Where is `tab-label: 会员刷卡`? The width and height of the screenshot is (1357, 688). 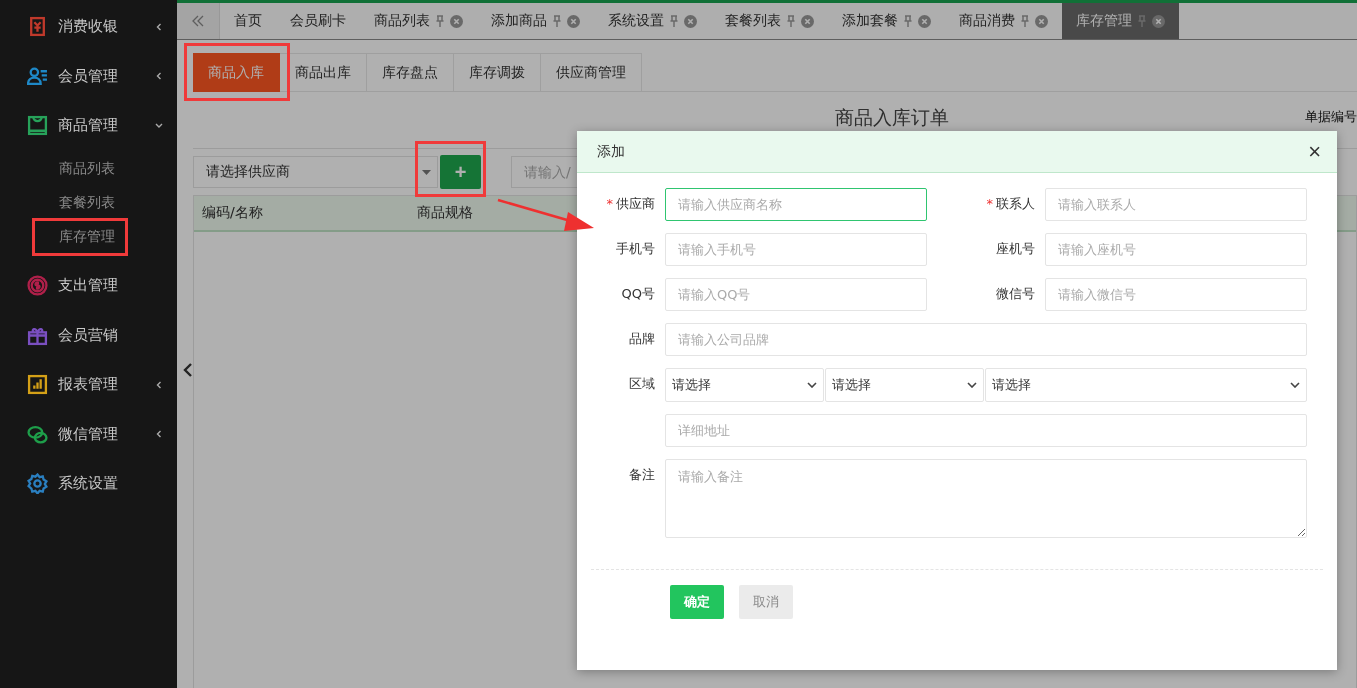
tab-label: 会员刷卡 is located at coordinates (318, 21).